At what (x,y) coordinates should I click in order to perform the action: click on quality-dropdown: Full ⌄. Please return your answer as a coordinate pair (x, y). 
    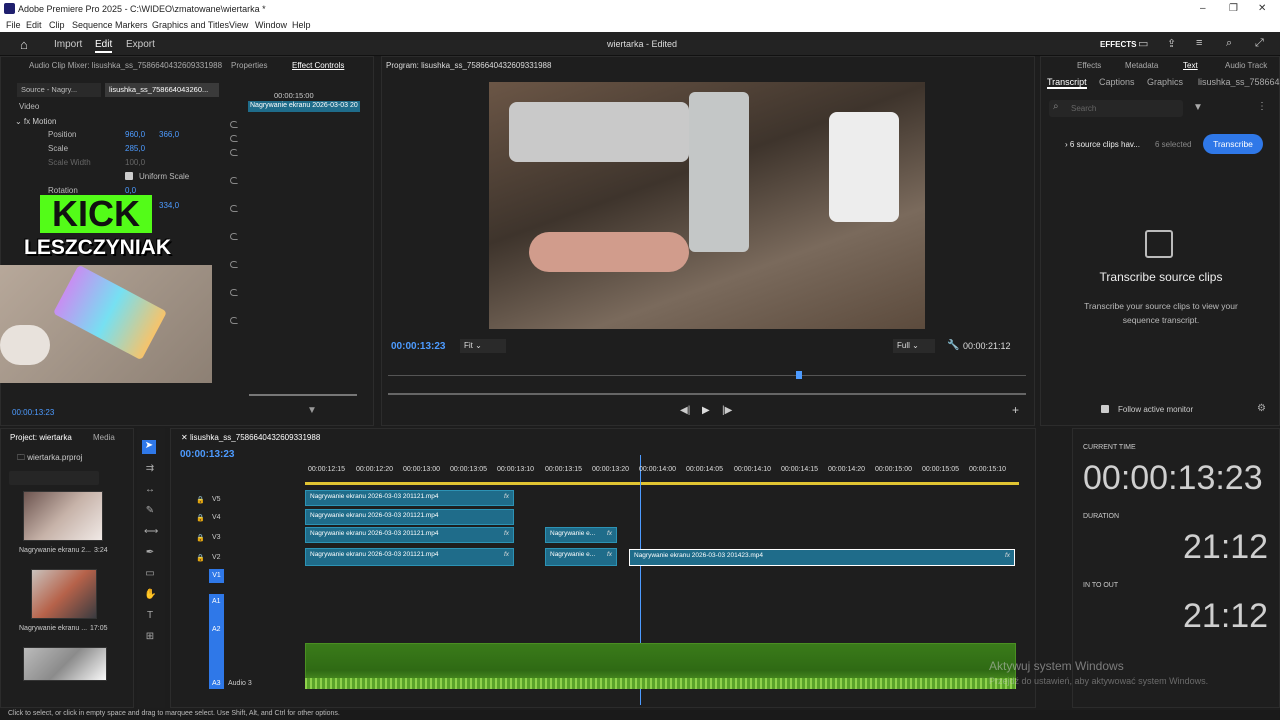
    Looking at the image, I should click on (914, 346).